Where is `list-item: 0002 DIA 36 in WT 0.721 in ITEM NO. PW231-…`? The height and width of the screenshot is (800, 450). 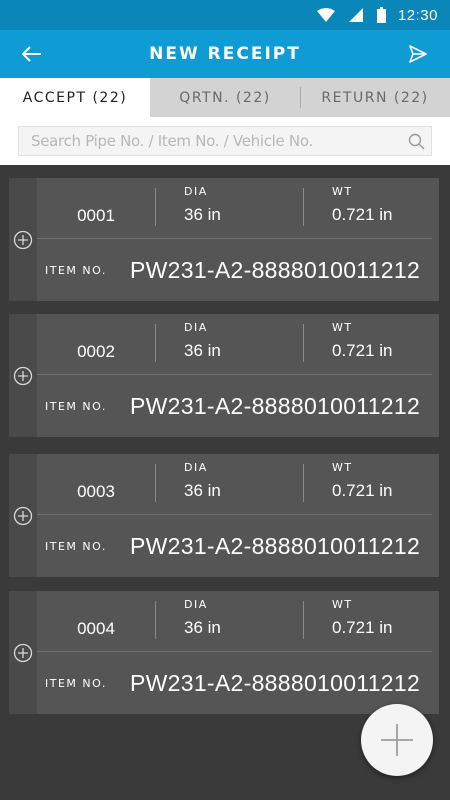
list-item: 0002 DIA 36 in WT 0.721 in ITEM NO. PW231-… is located at coordinates (224, 375).